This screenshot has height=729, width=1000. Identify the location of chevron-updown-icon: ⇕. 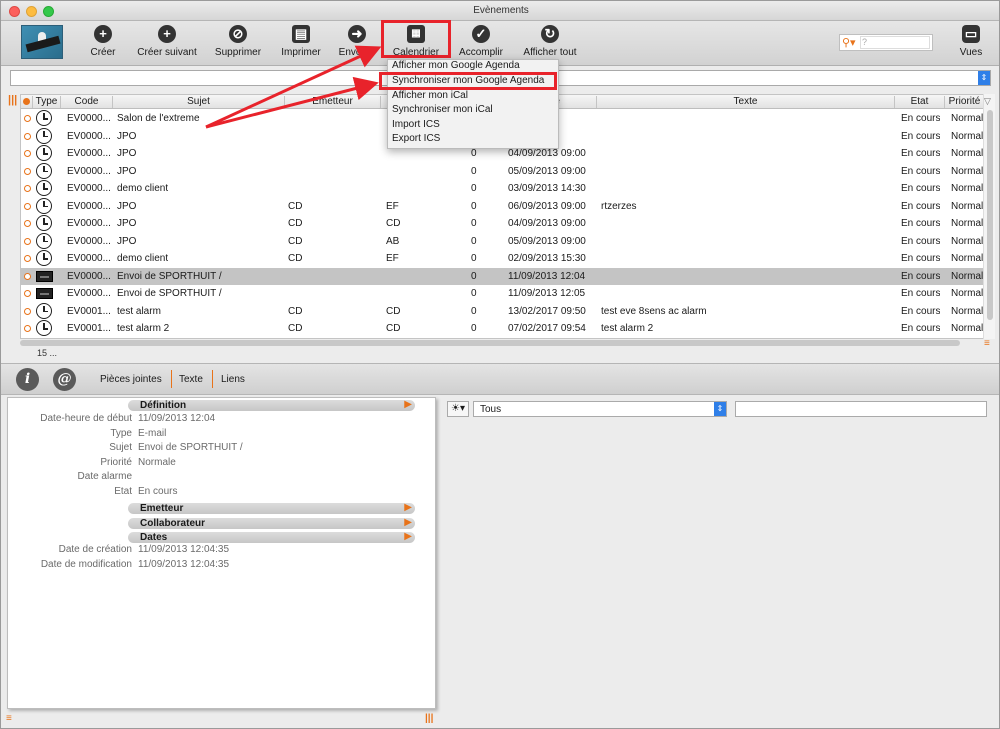
(984, 78).